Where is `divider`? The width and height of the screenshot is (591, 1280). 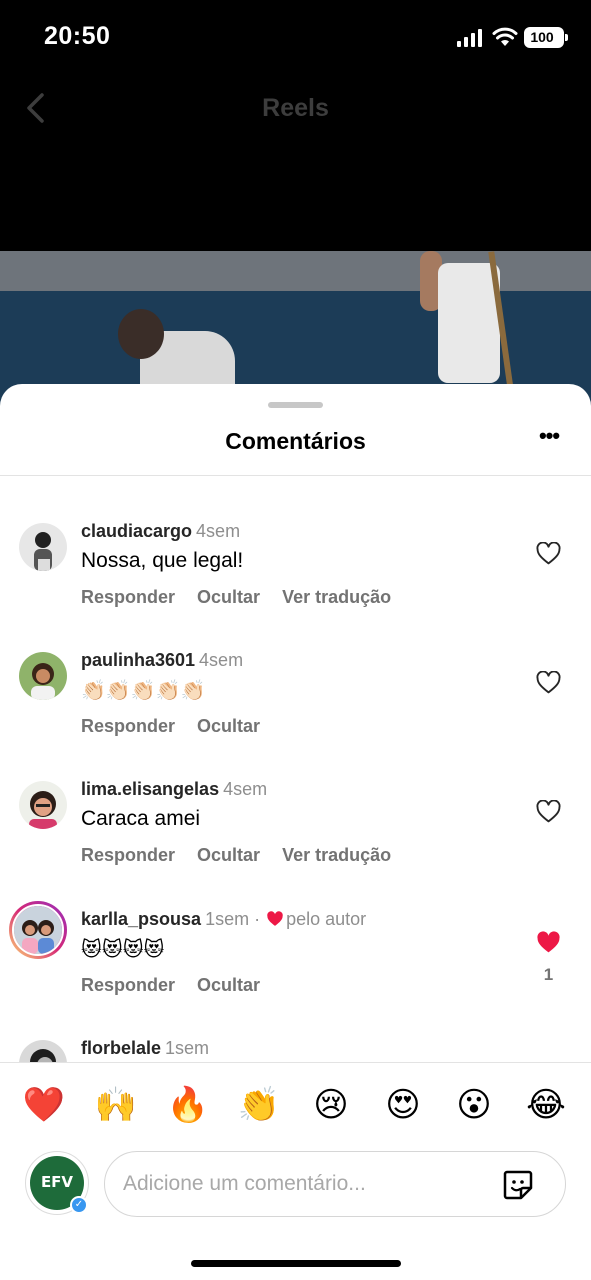 divider is located at coordinates (295, 475).